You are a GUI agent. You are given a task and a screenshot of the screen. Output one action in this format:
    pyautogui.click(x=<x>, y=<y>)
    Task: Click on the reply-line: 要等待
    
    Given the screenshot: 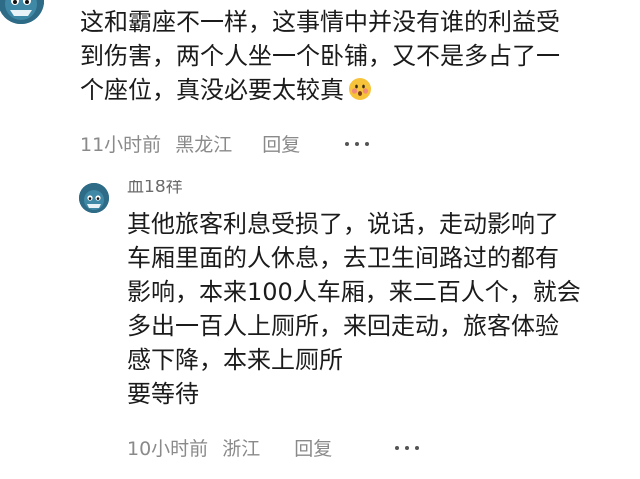 What is the action you would take?
    pyautogui.click(x=163, y=394)
    